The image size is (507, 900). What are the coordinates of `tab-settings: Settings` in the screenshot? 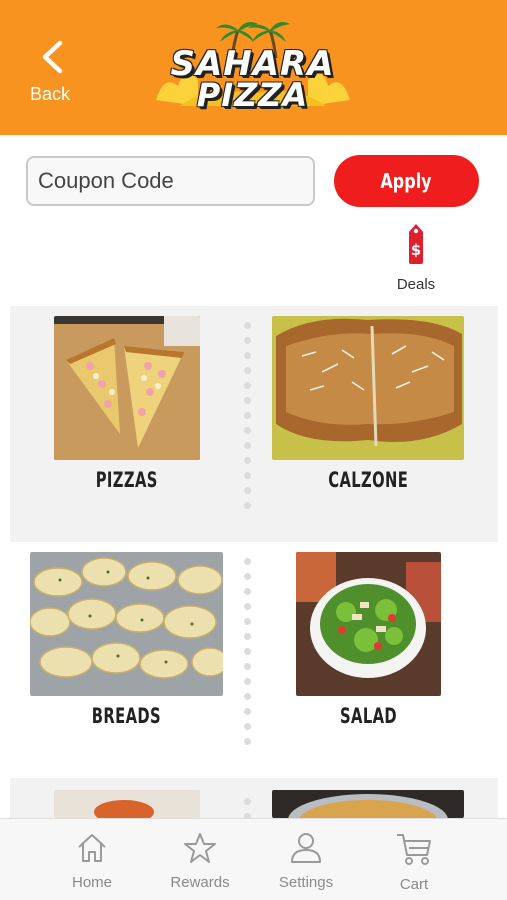 It's located at (306, 859).